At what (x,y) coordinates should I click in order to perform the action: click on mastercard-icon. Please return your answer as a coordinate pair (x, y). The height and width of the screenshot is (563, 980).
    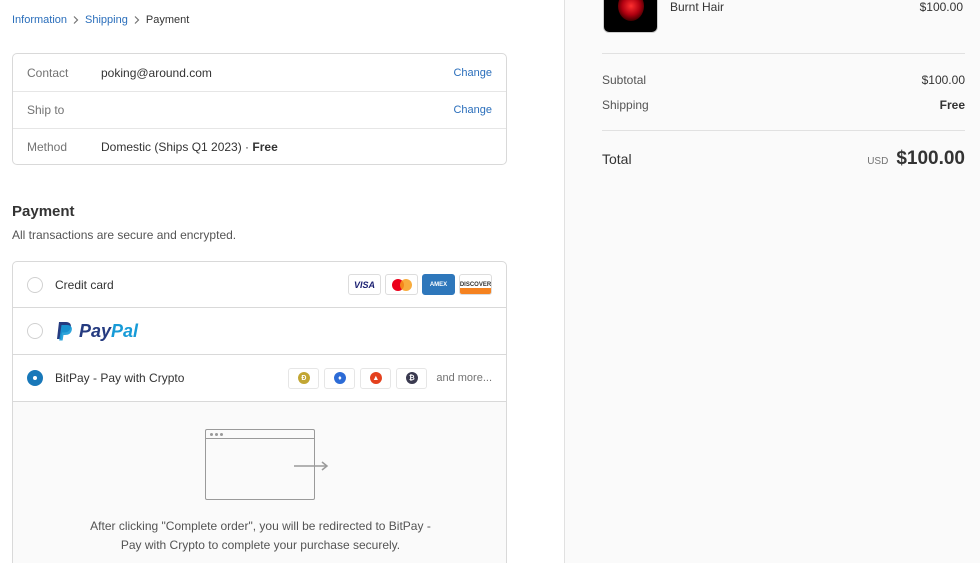
    Looking at the image, I should click on (401, 284).